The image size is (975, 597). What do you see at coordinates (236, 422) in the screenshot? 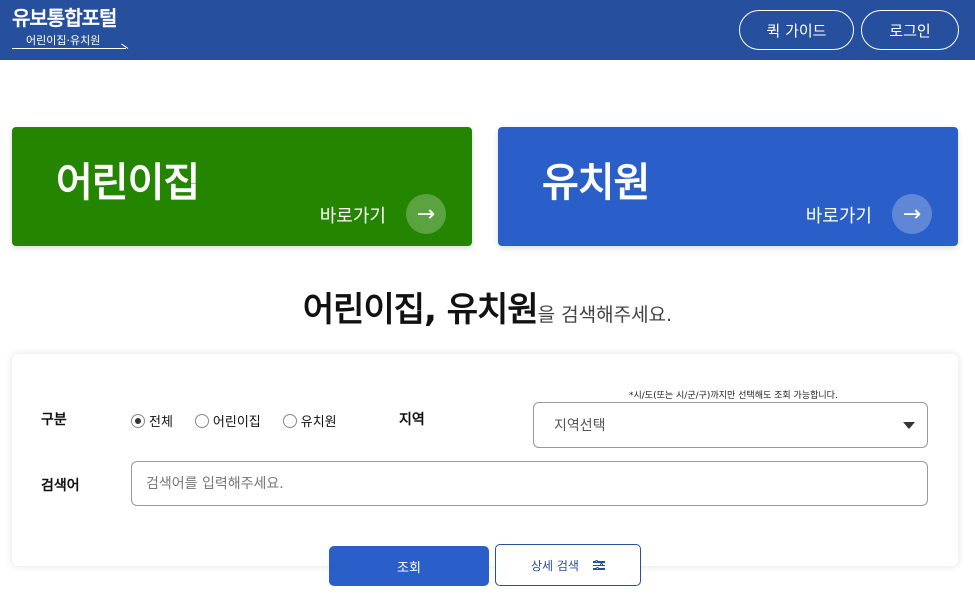
I see `radio-daycare-label: 어린이집` at bounding box center [236, 422].